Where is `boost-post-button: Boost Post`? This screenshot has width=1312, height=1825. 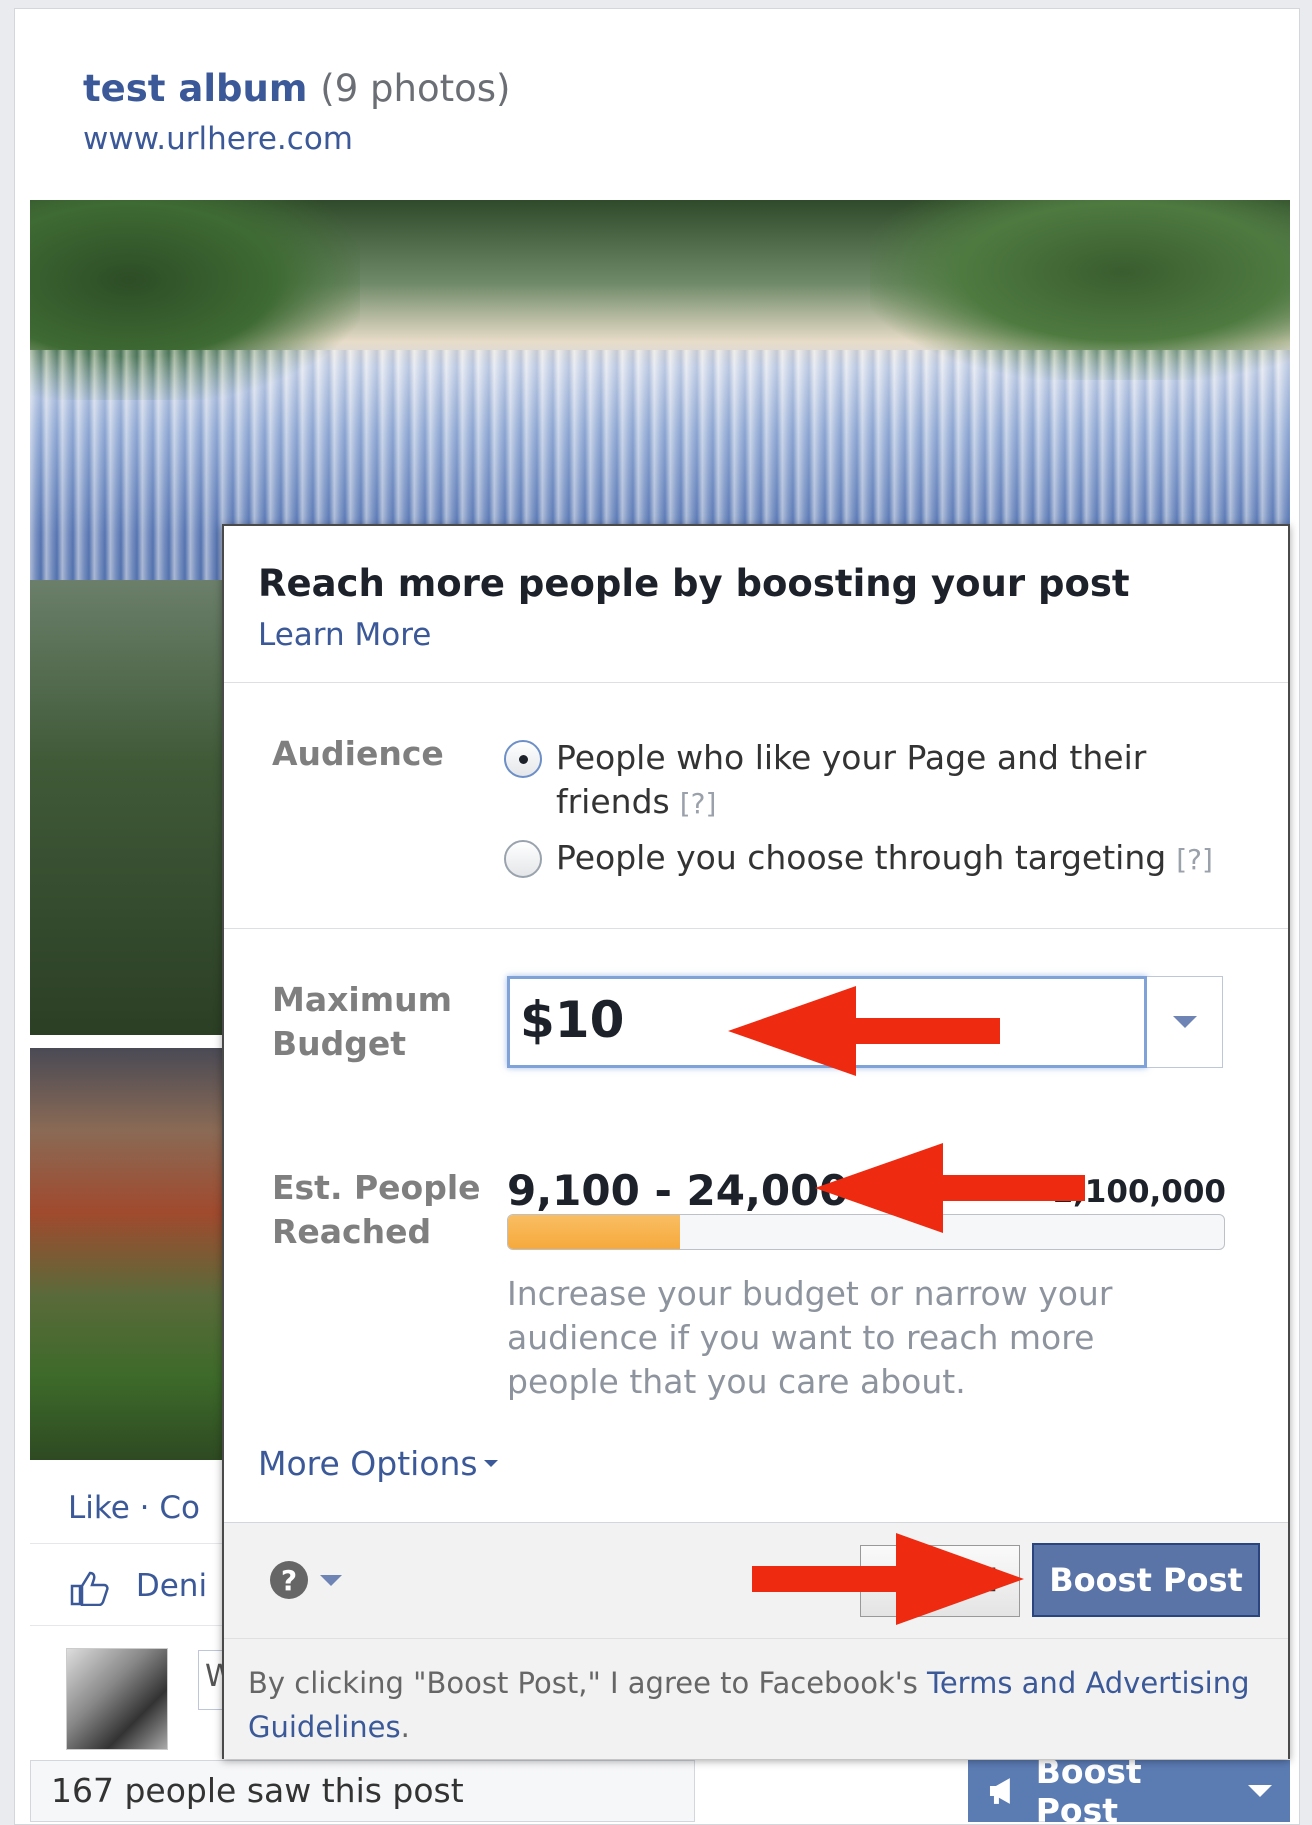 boost-post-button: Boost Post is located at coordinates (1146, 1580).